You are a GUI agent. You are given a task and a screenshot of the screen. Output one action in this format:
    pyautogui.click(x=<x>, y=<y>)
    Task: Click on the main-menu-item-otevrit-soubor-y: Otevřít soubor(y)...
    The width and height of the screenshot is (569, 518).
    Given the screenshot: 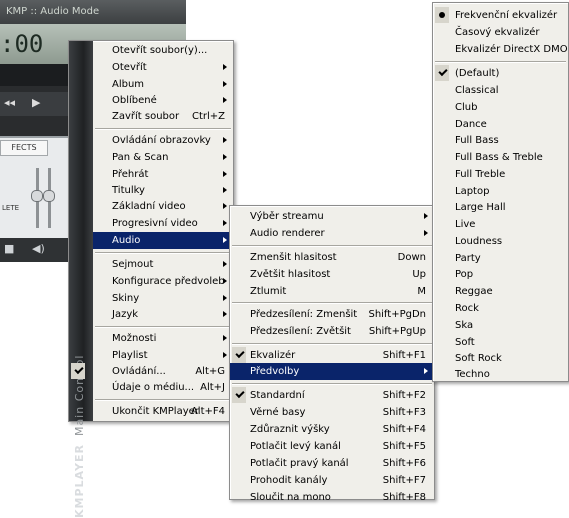 What is the action you would take?
    pyautogui.click(x=163, y=50)
    